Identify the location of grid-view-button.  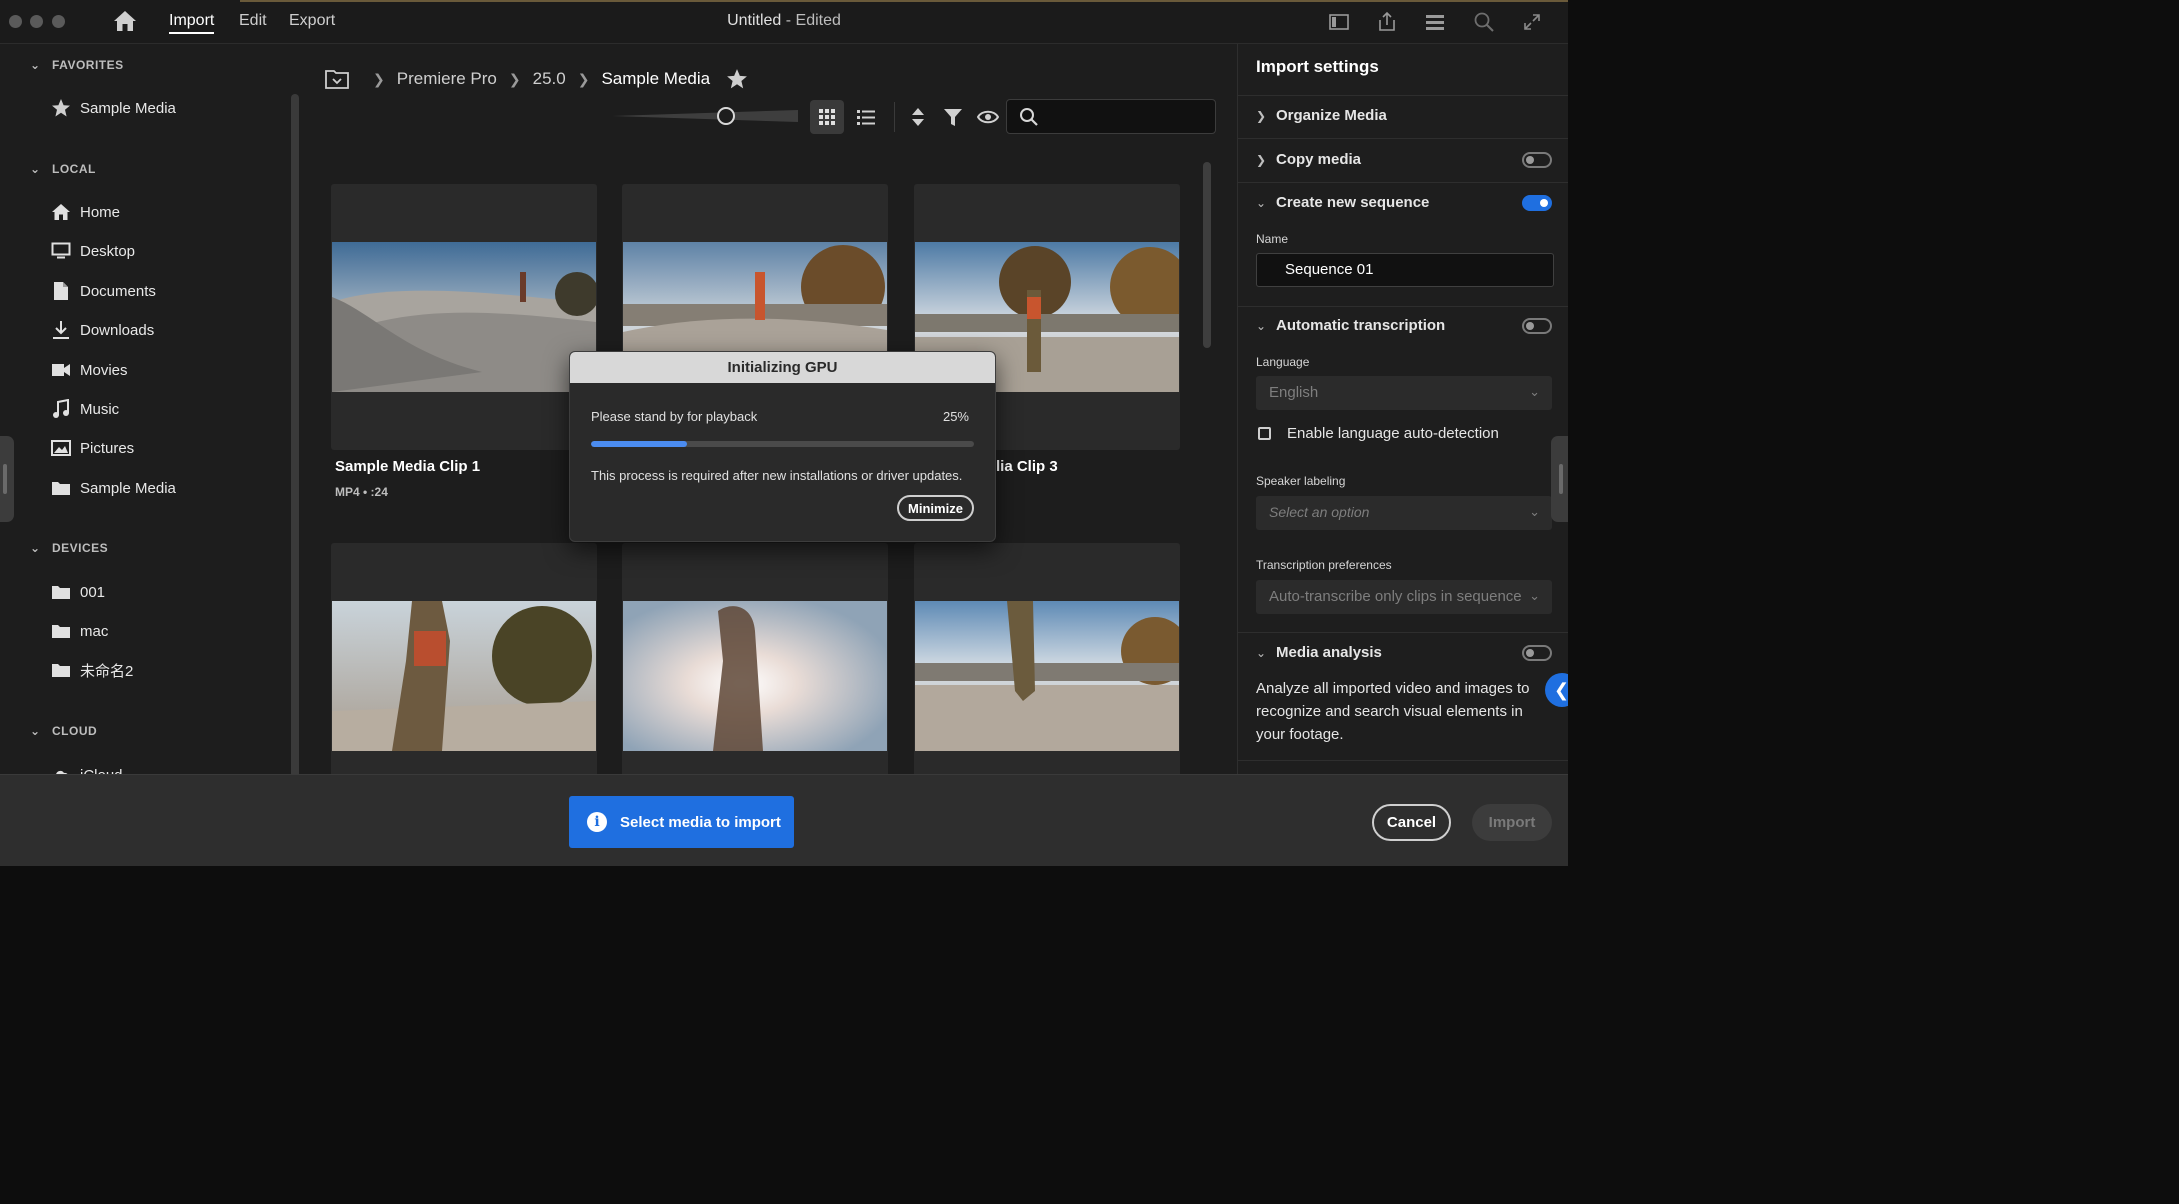
(827, 117).